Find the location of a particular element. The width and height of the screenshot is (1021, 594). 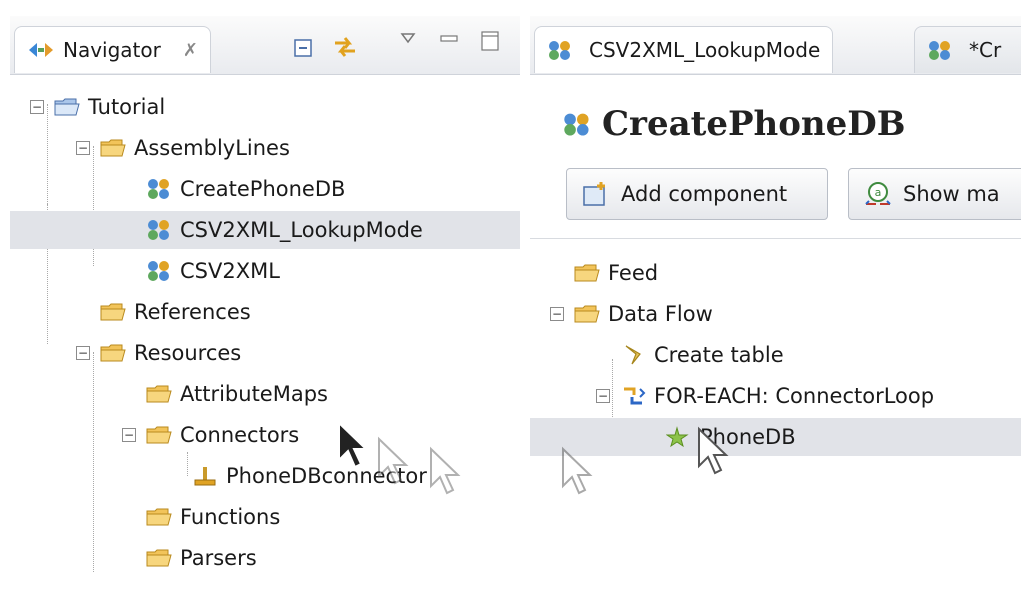

tree-item-label: References is located at coordinates (192, 312).